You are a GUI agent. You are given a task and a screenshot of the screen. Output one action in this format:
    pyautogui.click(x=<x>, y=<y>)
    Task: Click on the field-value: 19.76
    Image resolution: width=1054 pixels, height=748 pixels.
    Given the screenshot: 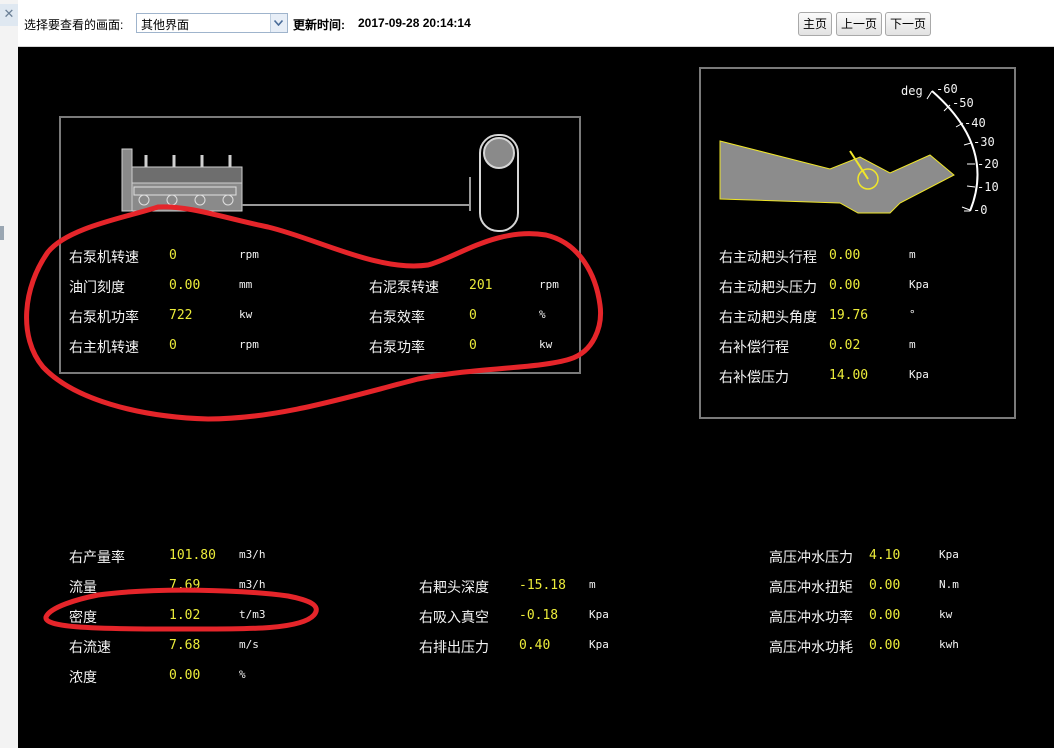 What is the action you would take?
    pyautogui.click(x=849, y=315)
    